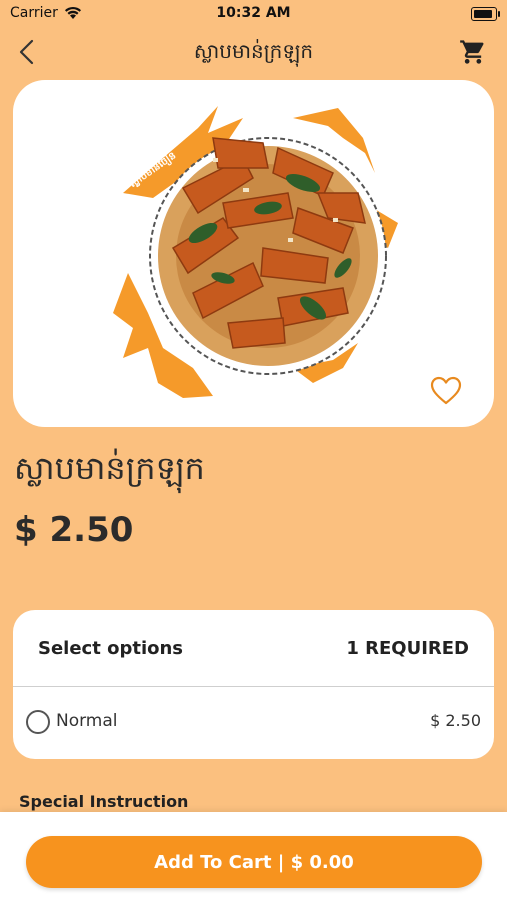 The height and width of the screenshot is (900, 507). I want to click on bottom-bar: Add To Cart | $ 0.00, so click(253, 856).